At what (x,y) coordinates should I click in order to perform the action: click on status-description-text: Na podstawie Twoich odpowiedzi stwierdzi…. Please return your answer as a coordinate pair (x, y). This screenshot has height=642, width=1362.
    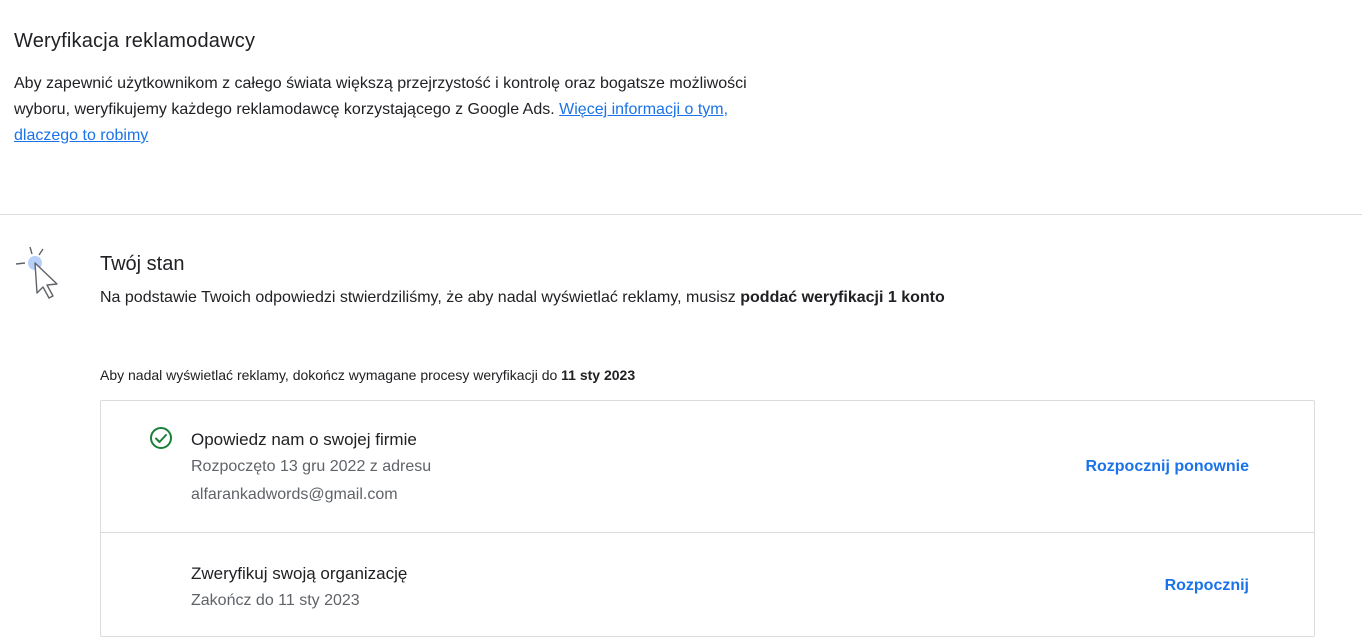
    Looking at the image, I should click on (420, 297).